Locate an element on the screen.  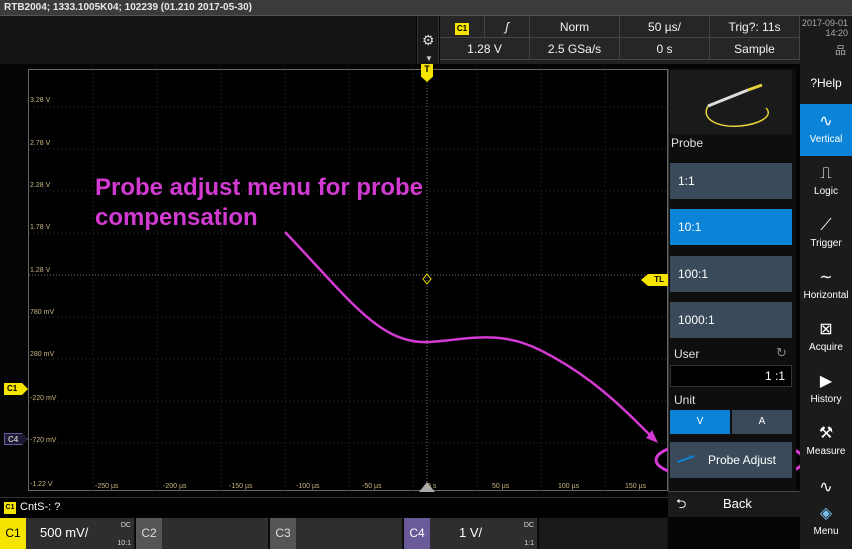
status-channel-badge: C1 is located at coordinates (10, 508).